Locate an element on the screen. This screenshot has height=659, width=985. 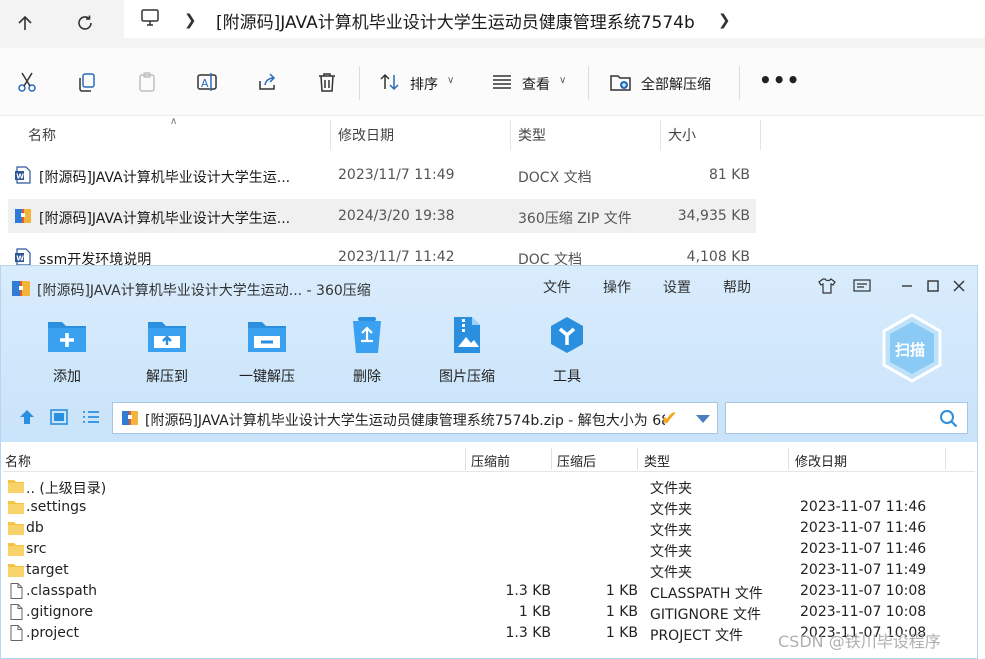
scissors-icon is located at coordinates (27, 82).